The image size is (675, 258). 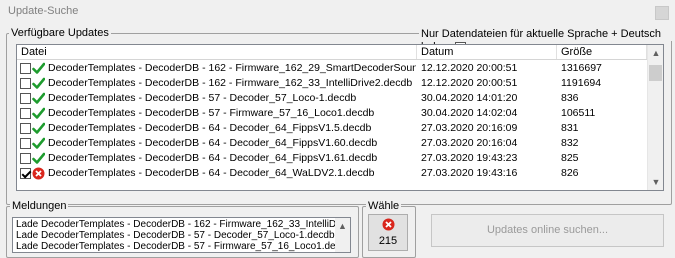 What do you see at coordinates (570, 173) in the screenshot?
I see `cell-size: 826` at bounding box center [570, 173].